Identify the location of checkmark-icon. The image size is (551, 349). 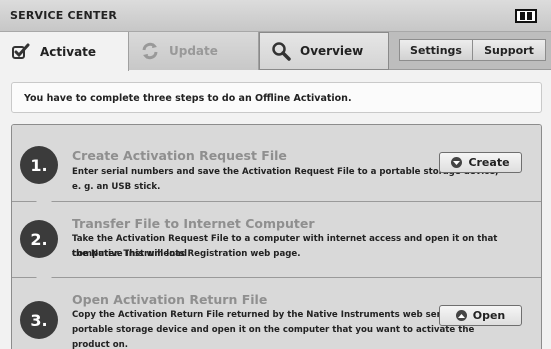
(21, 52).